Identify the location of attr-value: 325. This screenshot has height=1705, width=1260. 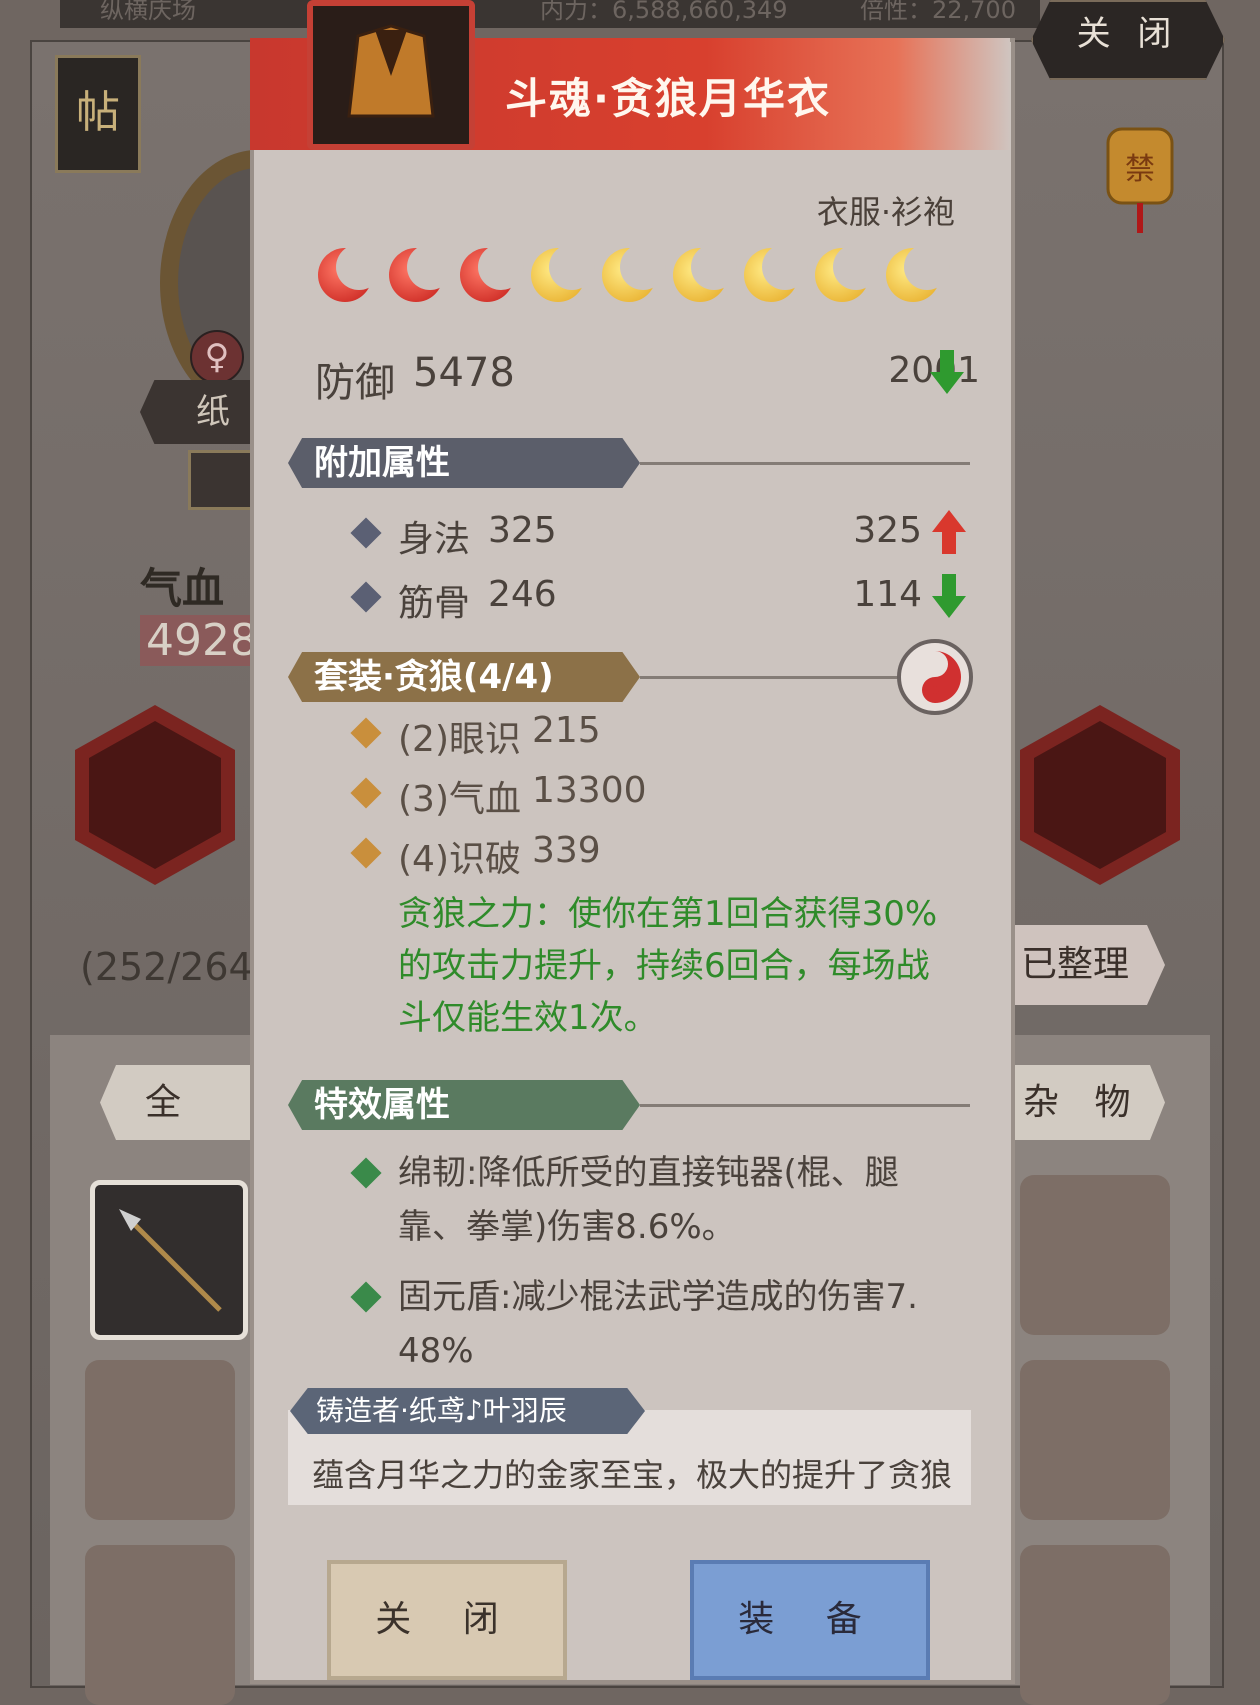
(522, 530).